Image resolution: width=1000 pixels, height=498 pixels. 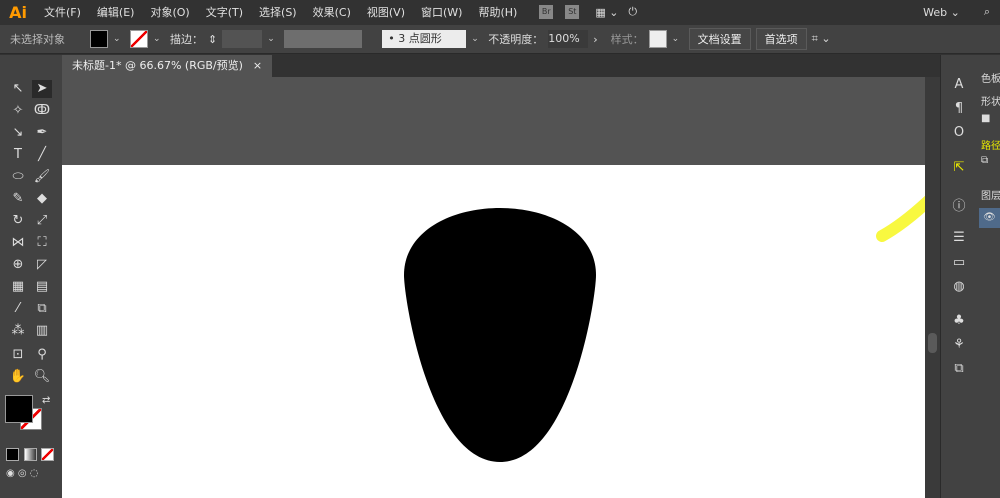 What do you see at coordinates (990, 77) in the screenshot?
I see `swatches-panel-tab: 色板` at bounding box center [990, 77].